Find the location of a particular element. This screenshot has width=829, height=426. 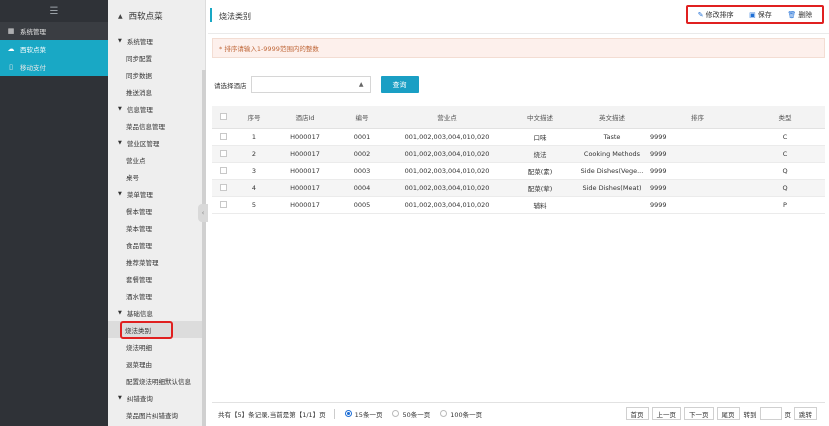

column-header: 序号 is located at coordinates (254, 117).